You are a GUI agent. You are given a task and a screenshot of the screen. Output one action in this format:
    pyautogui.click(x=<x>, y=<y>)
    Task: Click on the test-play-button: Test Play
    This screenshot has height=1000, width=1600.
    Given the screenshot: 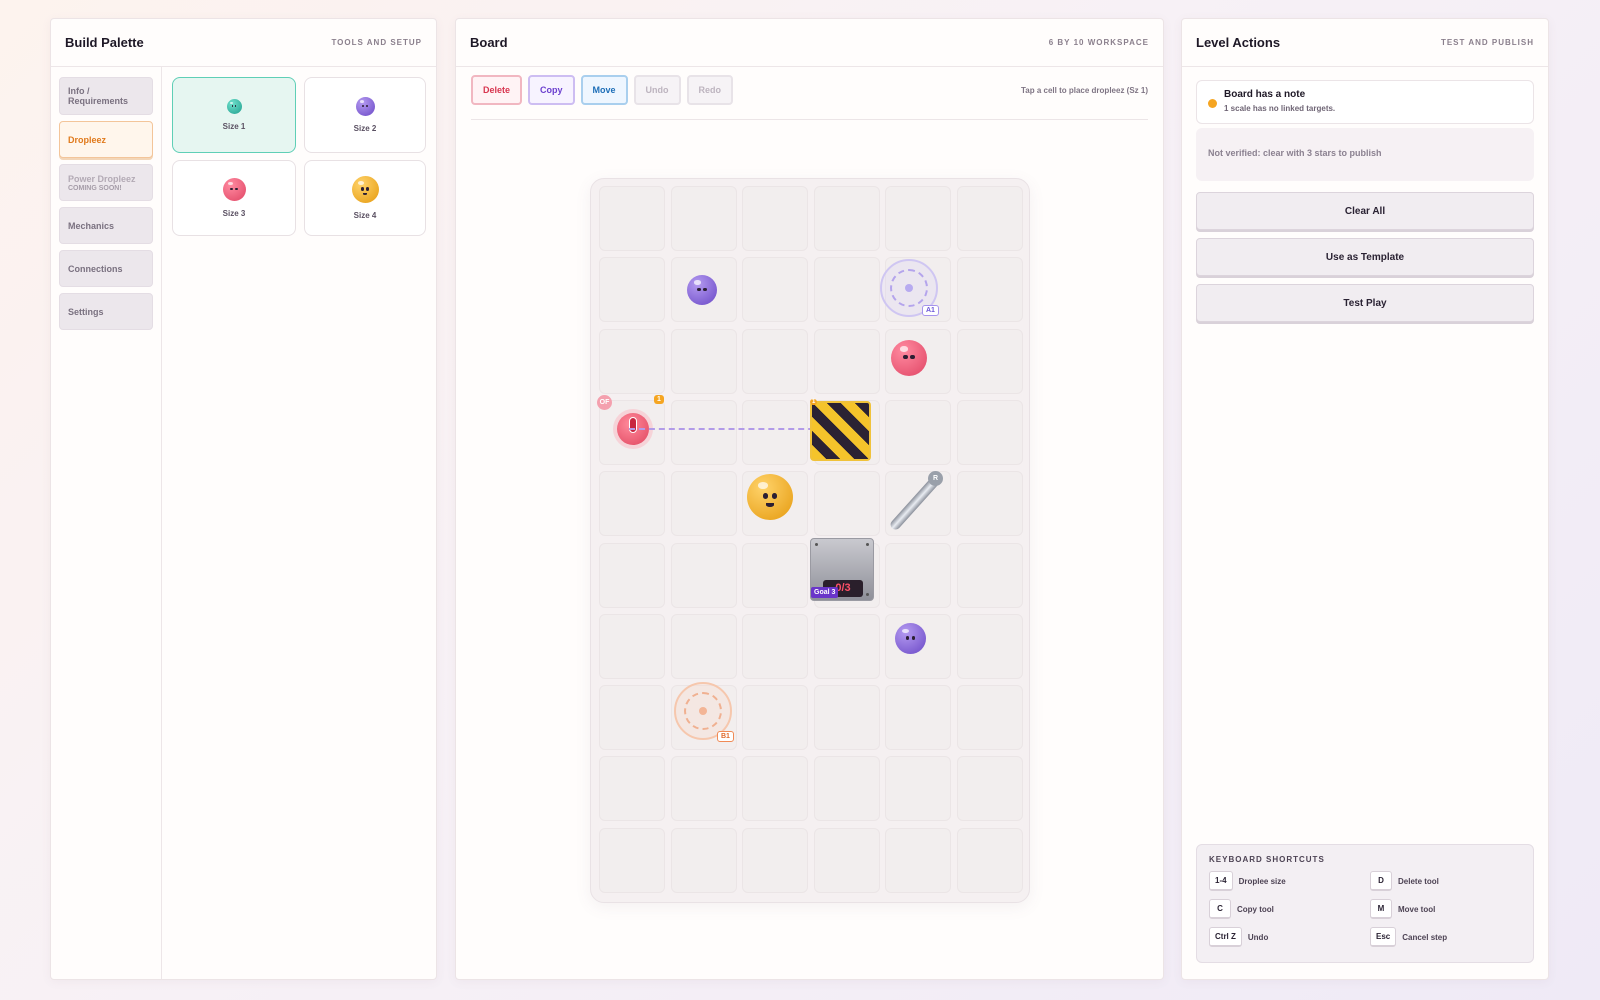 What is the action you would take?
    pyautogui.click(x=1365, y=303)
    